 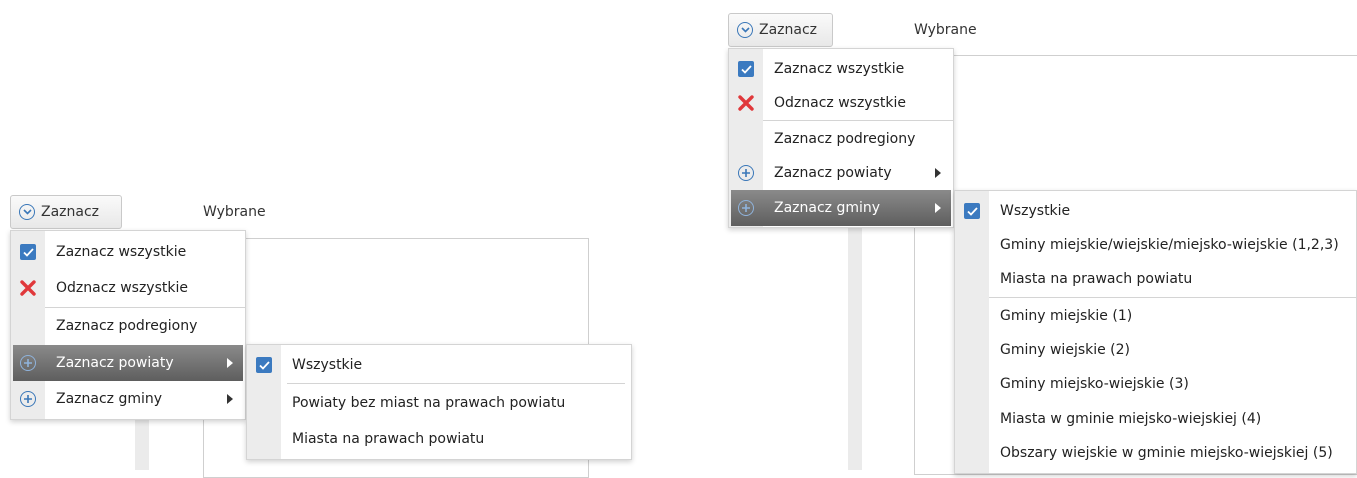 What do you see at coordinates (1155, 316) in the screenshot?
I see `submenu-item-urban: Gminy miejskie (1)` at bounding box center [1155, 316].